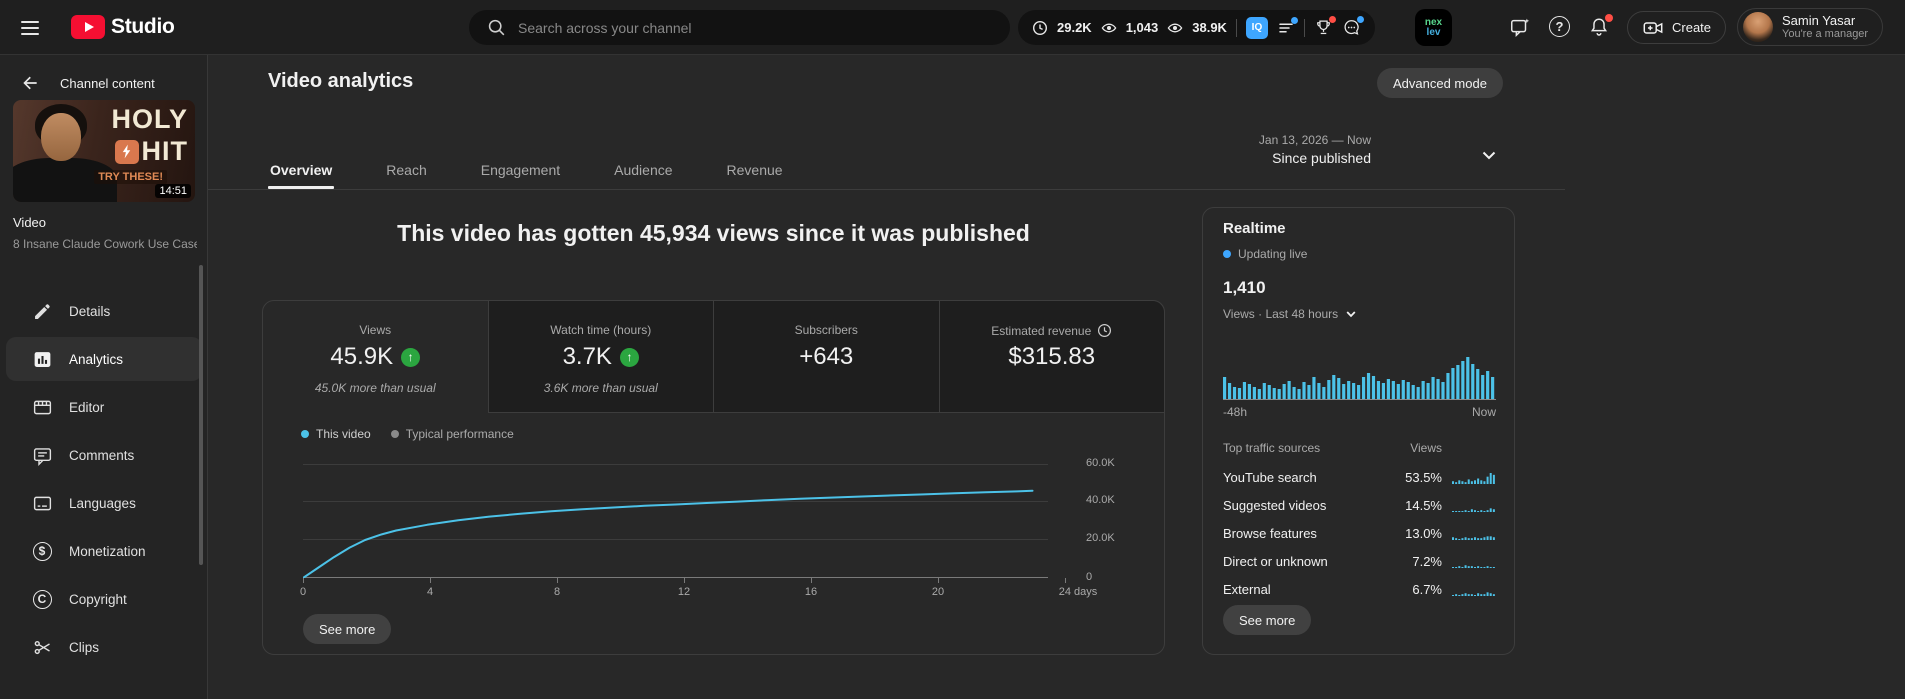  What do you see at coordinates (42, 407) in the screenshot?
I see `editor-icon` at bounding box center [42, 407].